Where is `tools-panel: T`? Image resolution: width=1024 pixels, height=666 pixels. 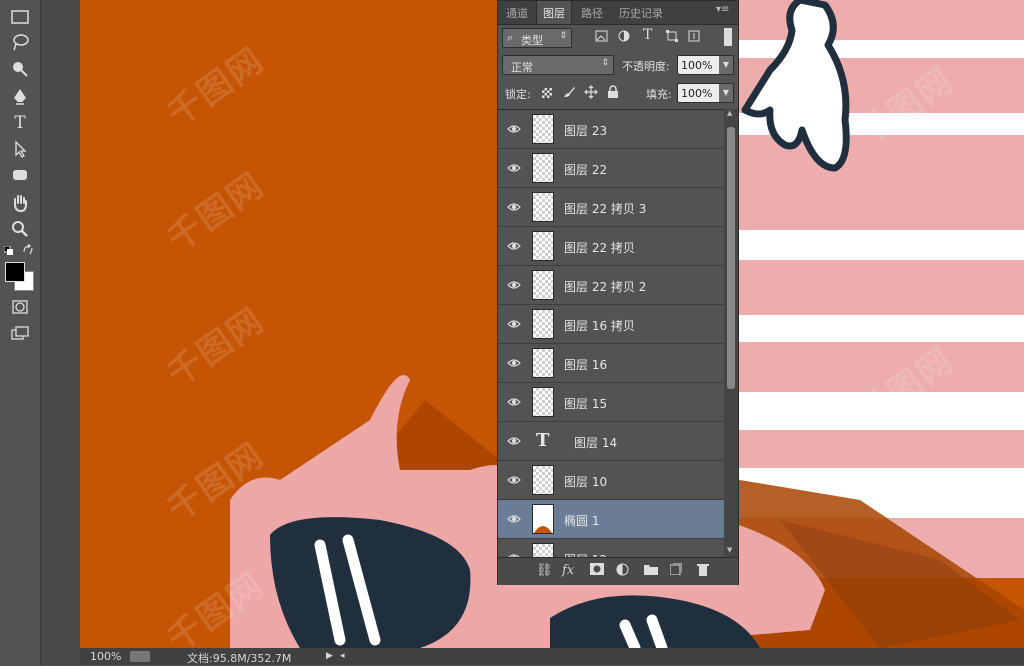
tools-panel: T is located at coordinates (20, 332).